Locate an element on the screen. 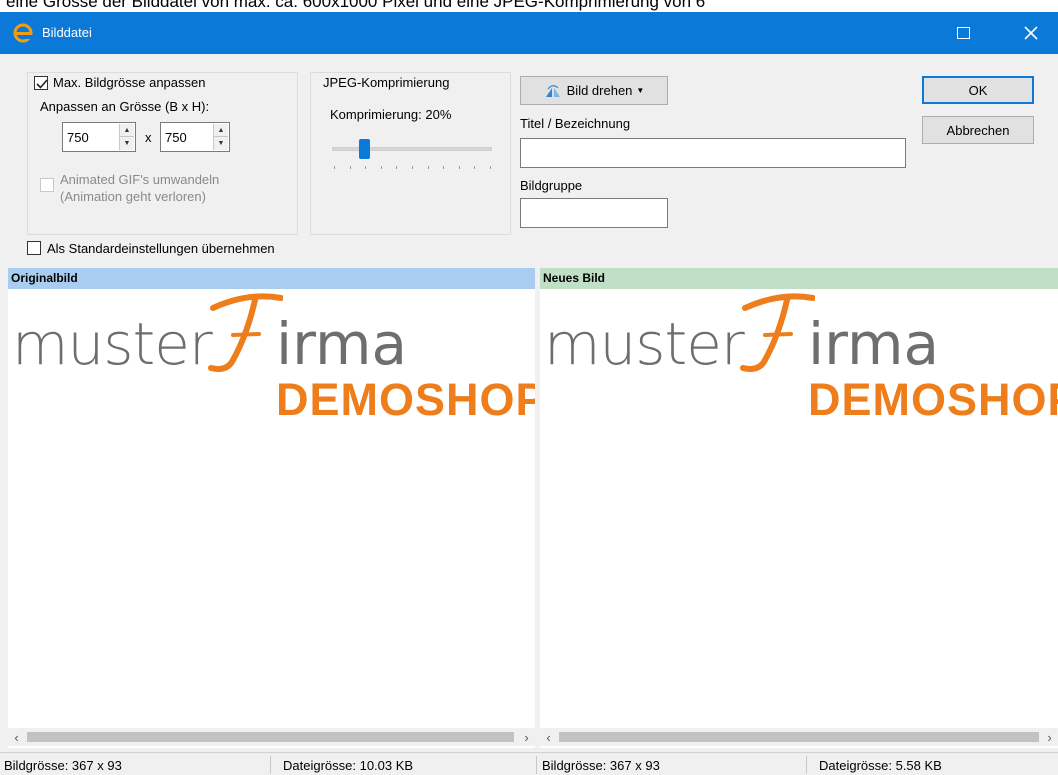 This screenshot has width=1058, height=775. rotate-icon is located at coordinates (552, 90).